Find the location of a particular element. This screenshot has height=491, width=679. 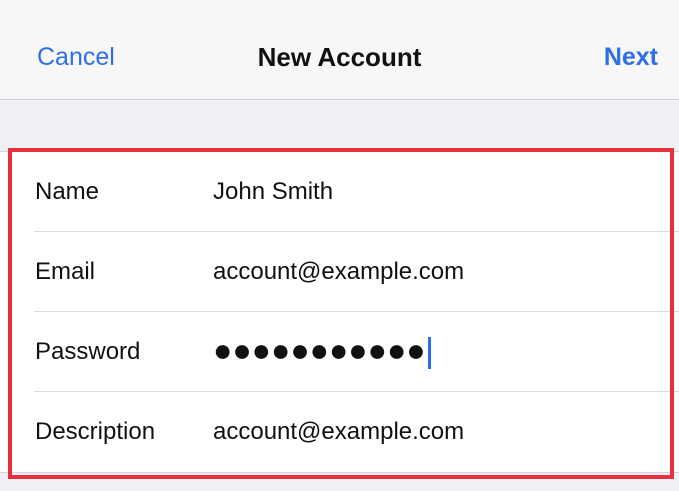

cancel-button: Cancel is located at coordinates (76, 57).